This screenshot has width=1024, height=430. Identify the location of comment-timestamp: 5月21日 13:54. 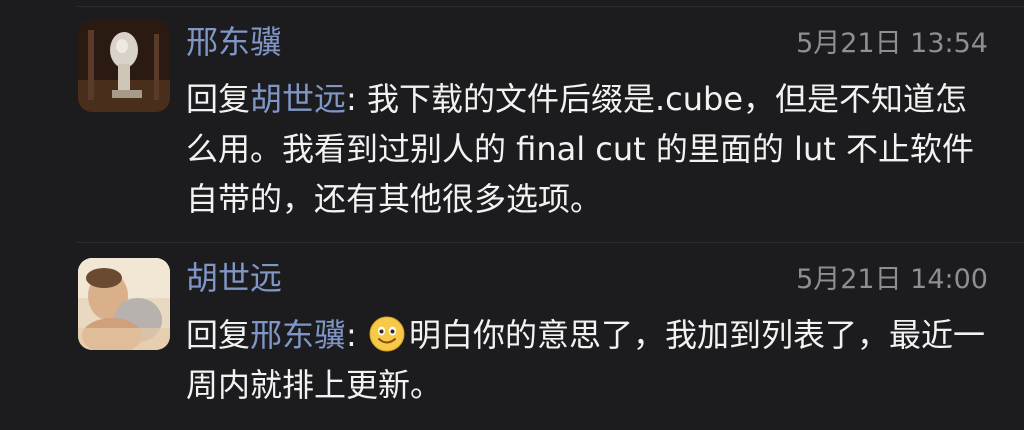
(892, 43).